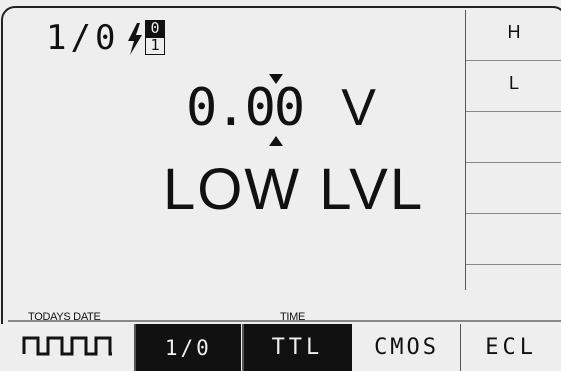 This screenshot has height=371, width=561. Describe the element at coordinates (293, 317) in the screenshot. I see `time-label: TIME` at that location.